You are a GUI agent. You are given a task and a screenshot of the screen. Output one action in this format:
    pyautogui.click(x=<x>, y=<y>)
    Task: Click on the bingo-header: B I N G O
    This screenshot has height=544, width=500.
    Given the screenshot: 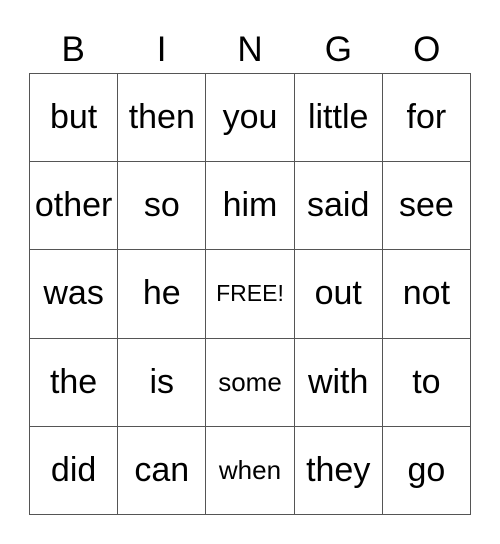 What is the action you would take?
    pyautogui.click(x=250, y=50)
    